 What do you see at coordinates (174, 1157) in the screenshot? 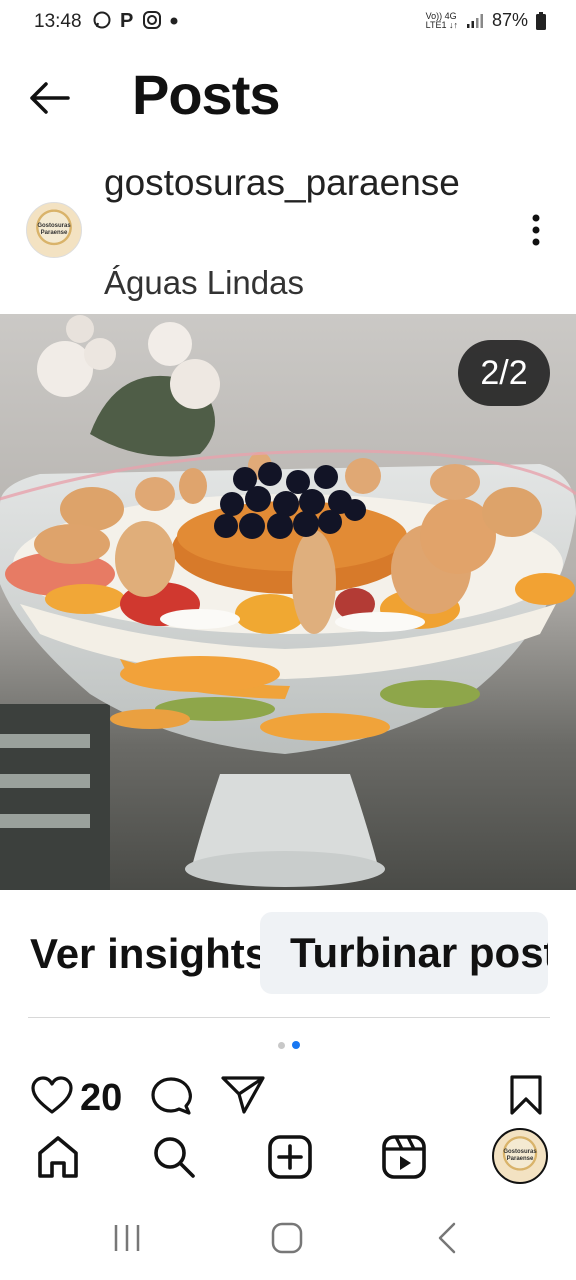
I see `search-icon` at bounding box center [174, 1157].